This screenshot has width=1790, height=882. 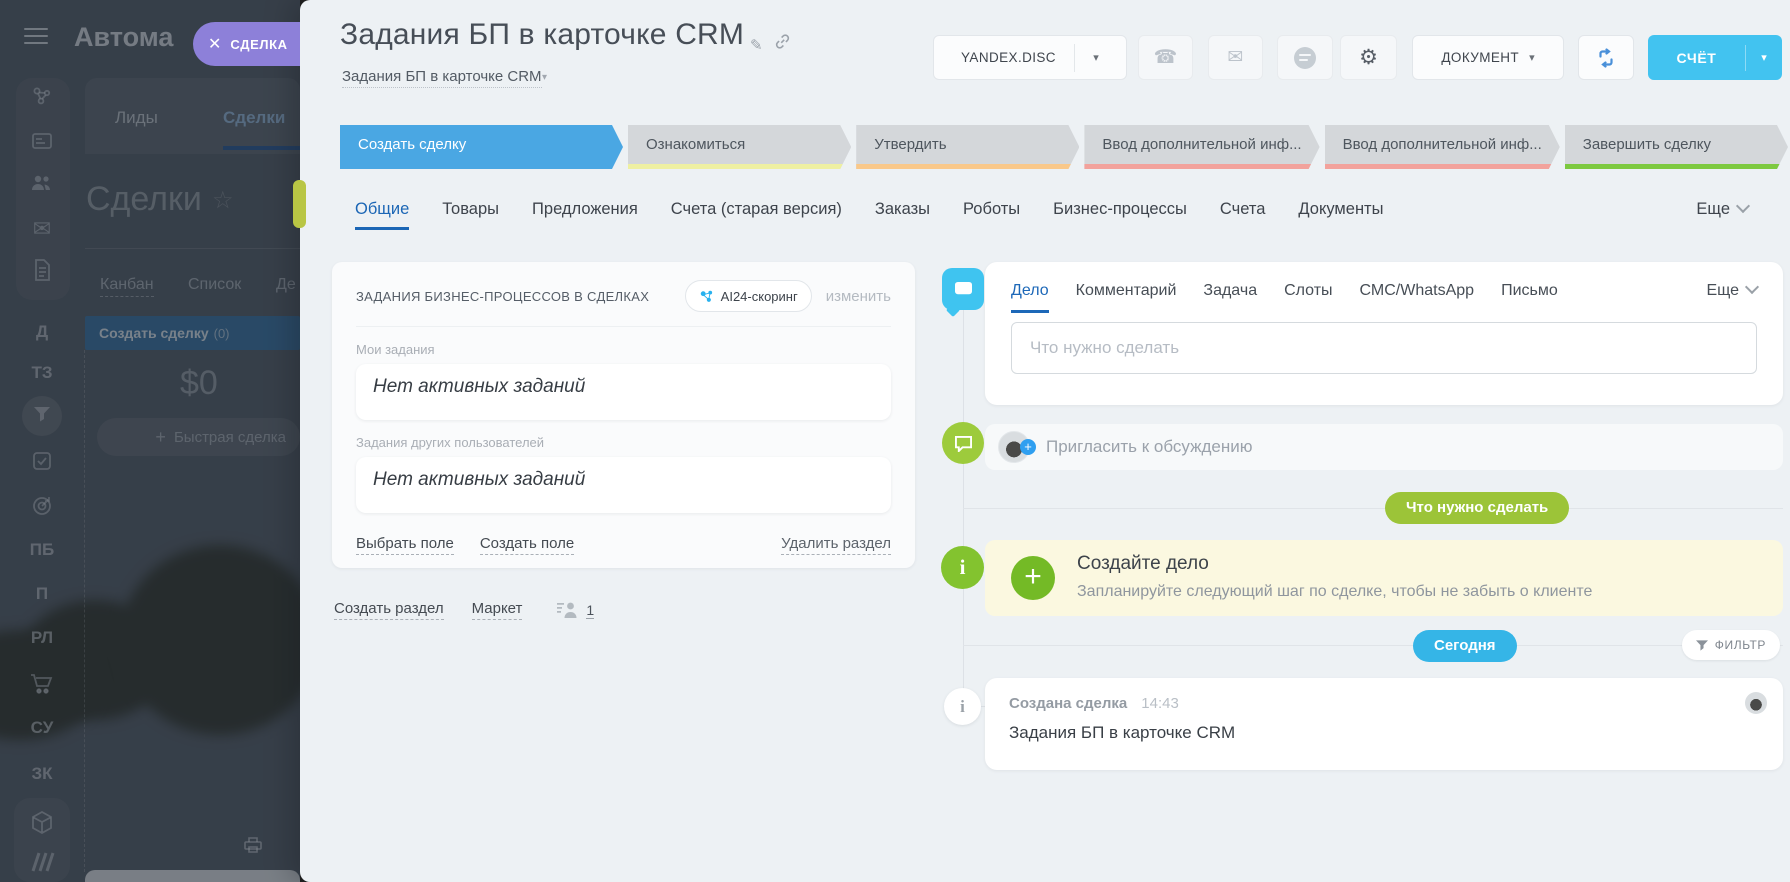 I want to click on tl-tab-comment: Комментарий, so click(x=1126, y=291).